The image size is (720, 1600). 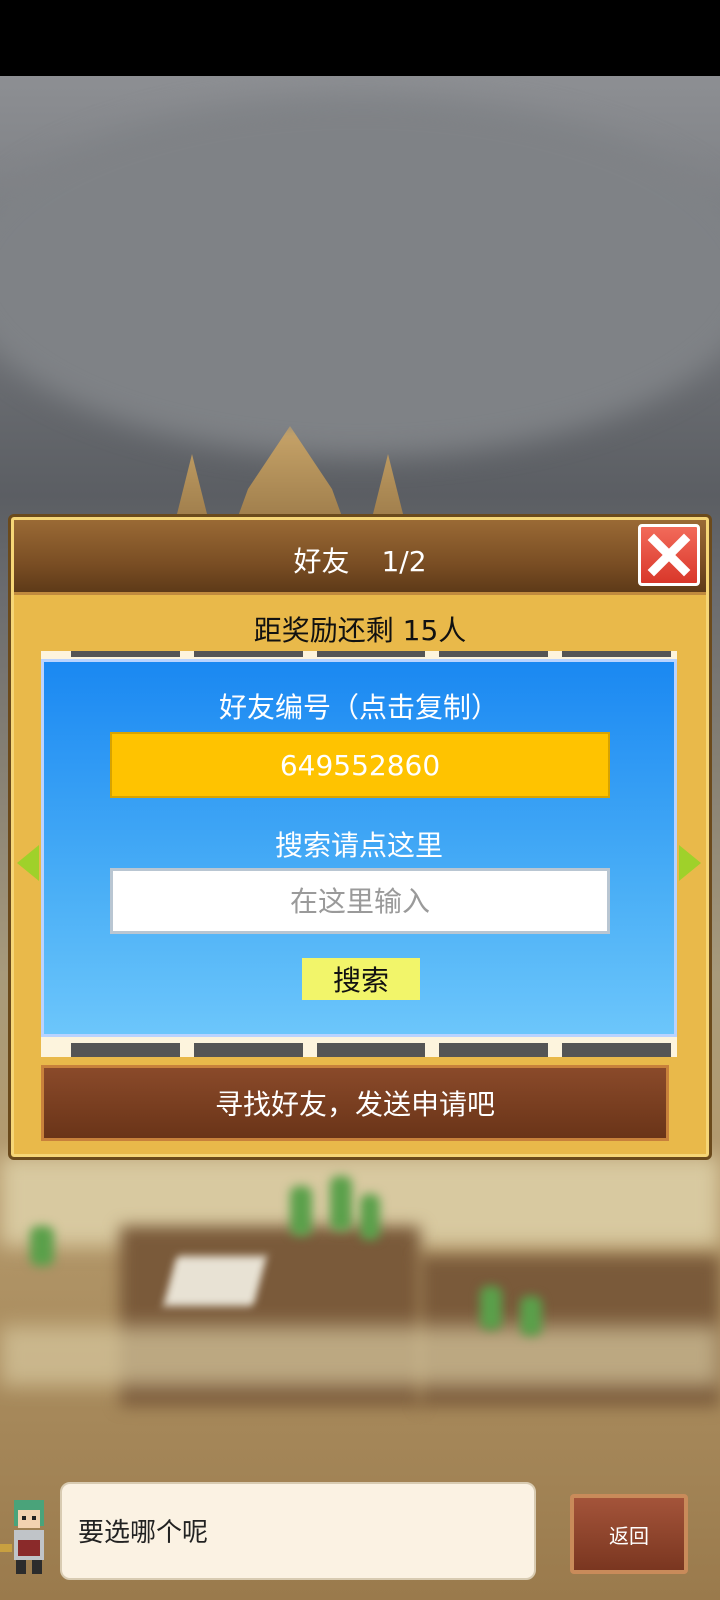 I want to click on tab-strip-top, so click(x=371, y=654).